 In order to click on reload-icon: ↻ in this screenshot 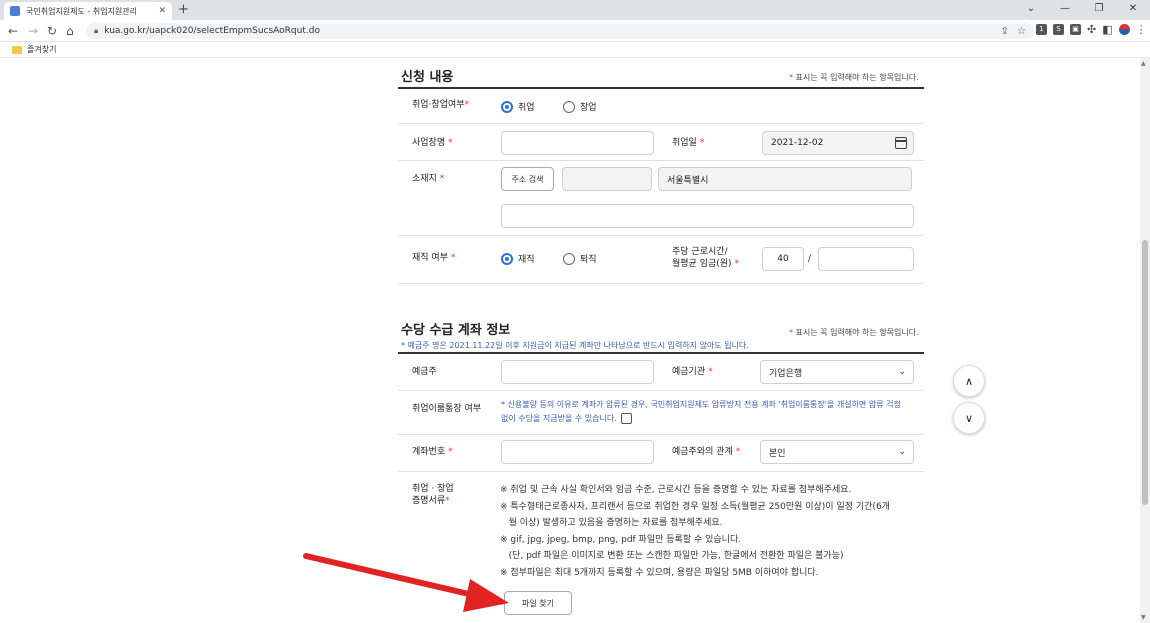, I will do `click(52, 31)`.